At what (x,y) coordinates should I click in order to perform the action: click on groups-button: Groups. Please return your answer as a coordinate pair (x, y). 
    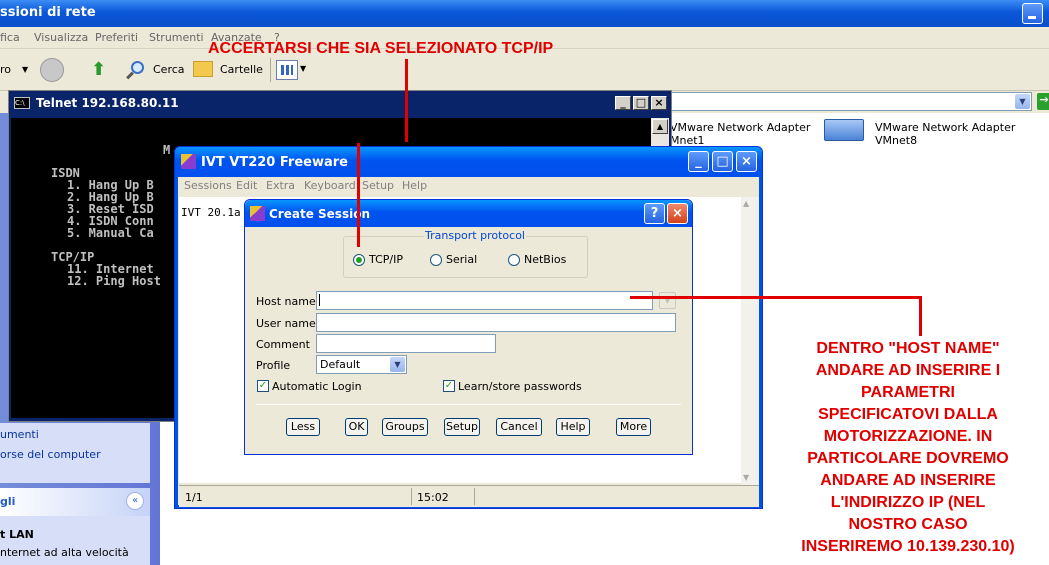
    Looking at the image, I should click on (405, 427).